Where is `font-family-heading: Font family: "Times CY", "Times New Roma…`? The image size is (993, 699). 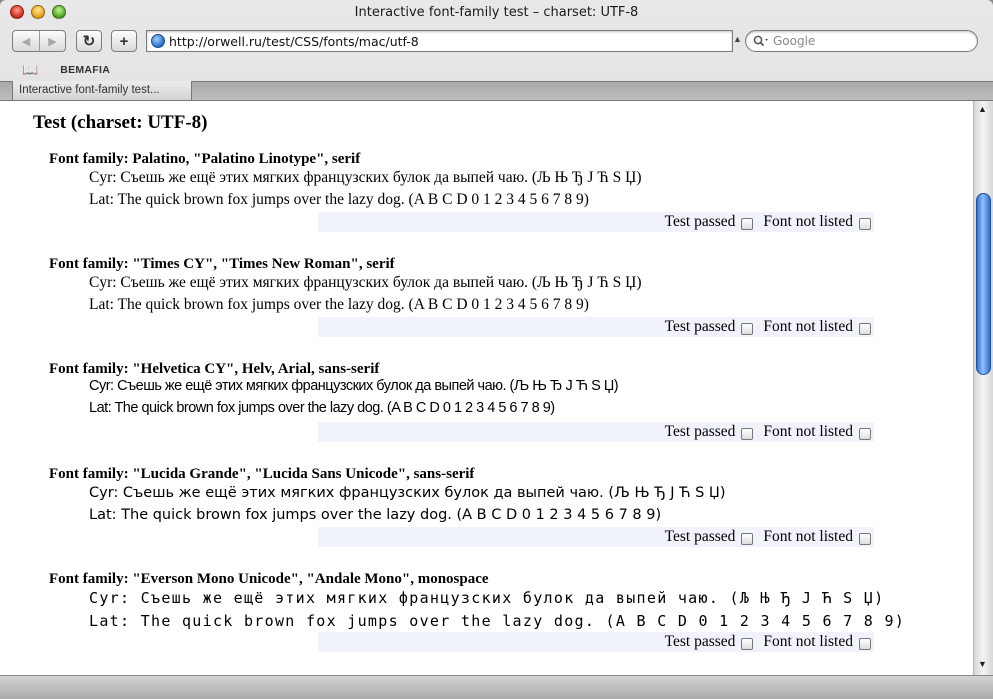
font-family-heading: Font family: "Times CY", "Times New Roma… is located at coordinates (222, 264).